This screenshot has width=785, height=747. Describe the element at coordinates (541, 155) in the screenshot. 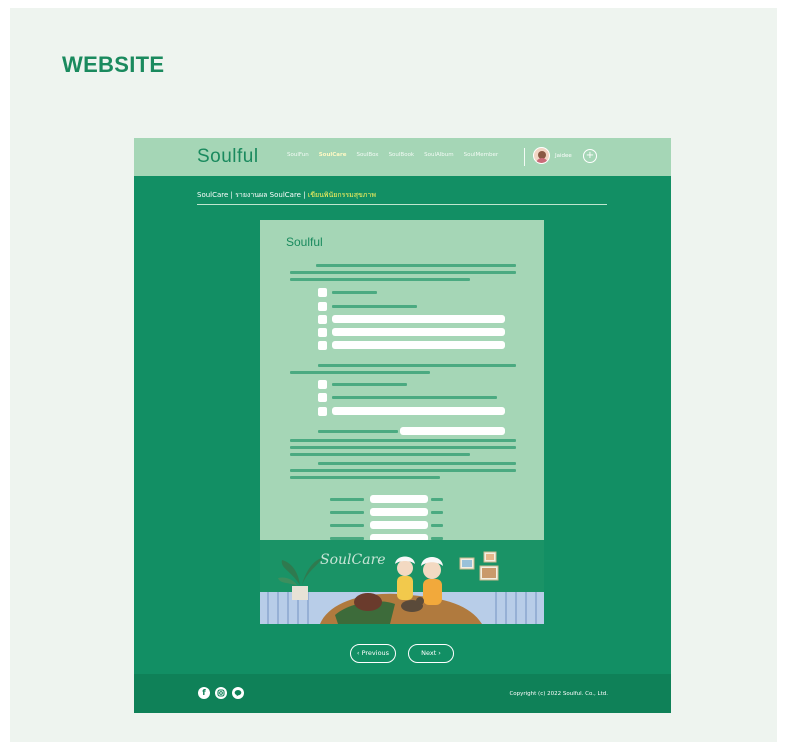

I see `user-avatar` at that location.